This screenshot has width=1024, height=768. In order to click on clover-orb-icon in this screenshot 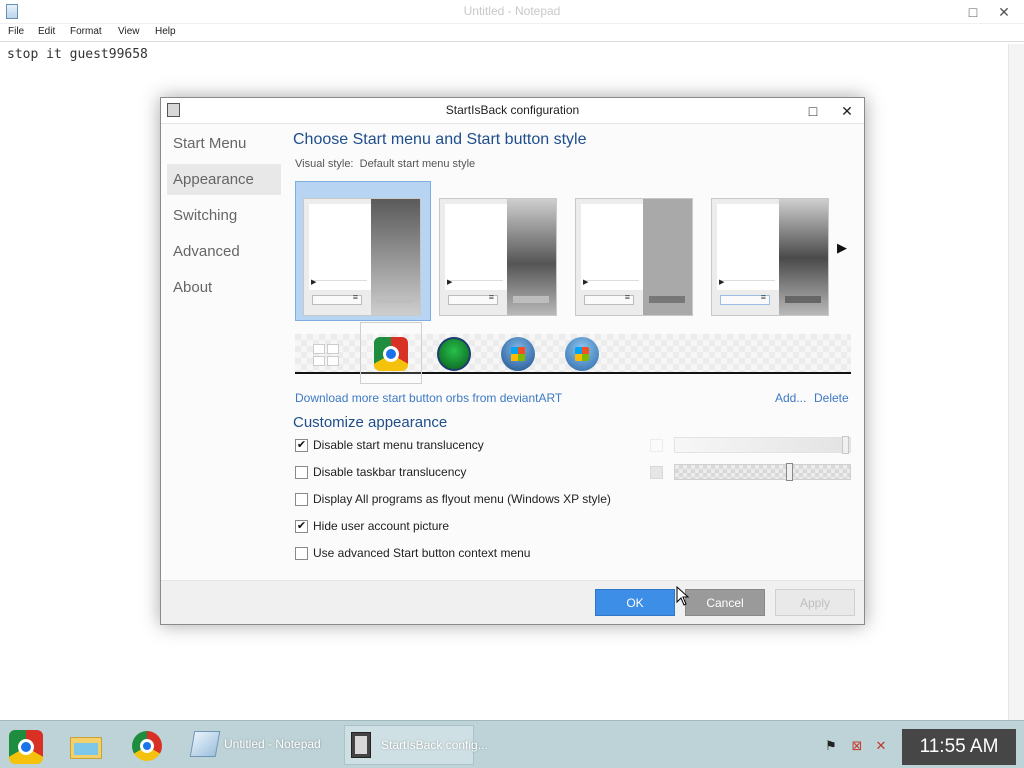, I will do `click(454, 354)`.